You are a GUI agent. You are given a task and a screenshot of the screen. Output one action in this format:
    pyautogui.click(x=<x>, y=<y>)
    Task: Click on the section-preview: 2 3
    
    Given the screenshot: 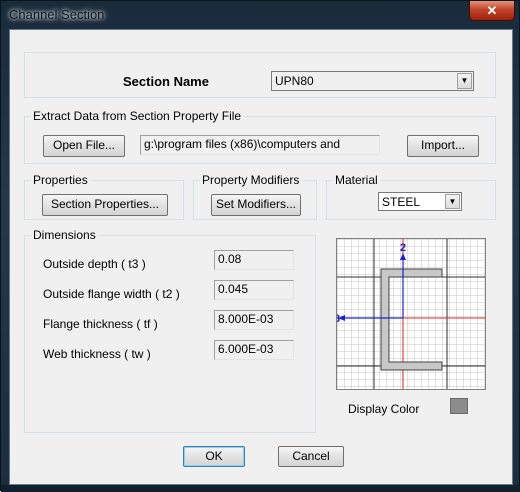 What is the action you would take?
    pyautogui.click(x=410, y=314)
    